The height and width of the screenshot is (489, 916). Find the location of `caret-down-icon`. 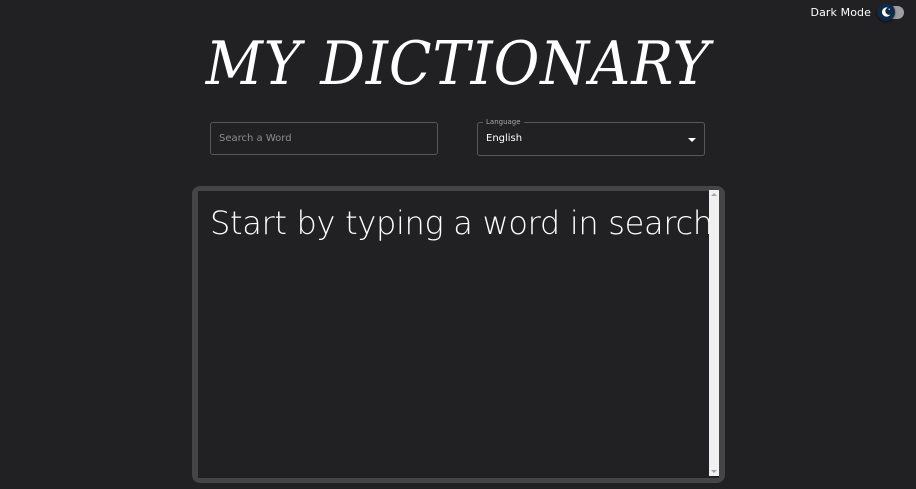

caret-down-icon is located at coordinates (692, 140).